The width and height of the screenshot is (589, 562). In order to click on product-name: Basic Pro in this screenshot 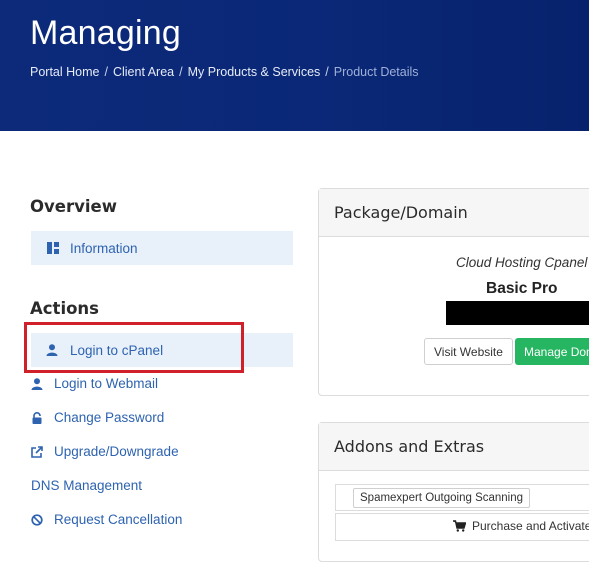, I will do `click(522, 288)`.